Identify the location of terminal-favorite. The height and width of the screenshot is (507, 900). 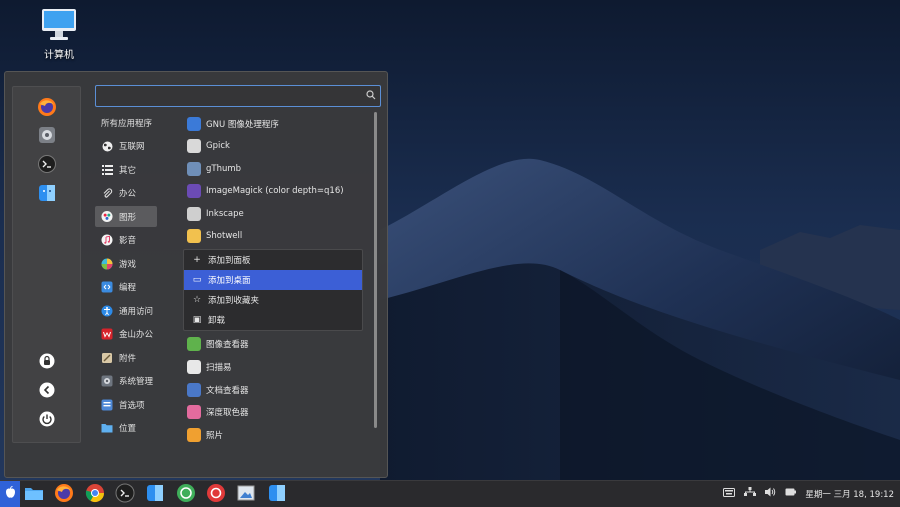
(47, 165).